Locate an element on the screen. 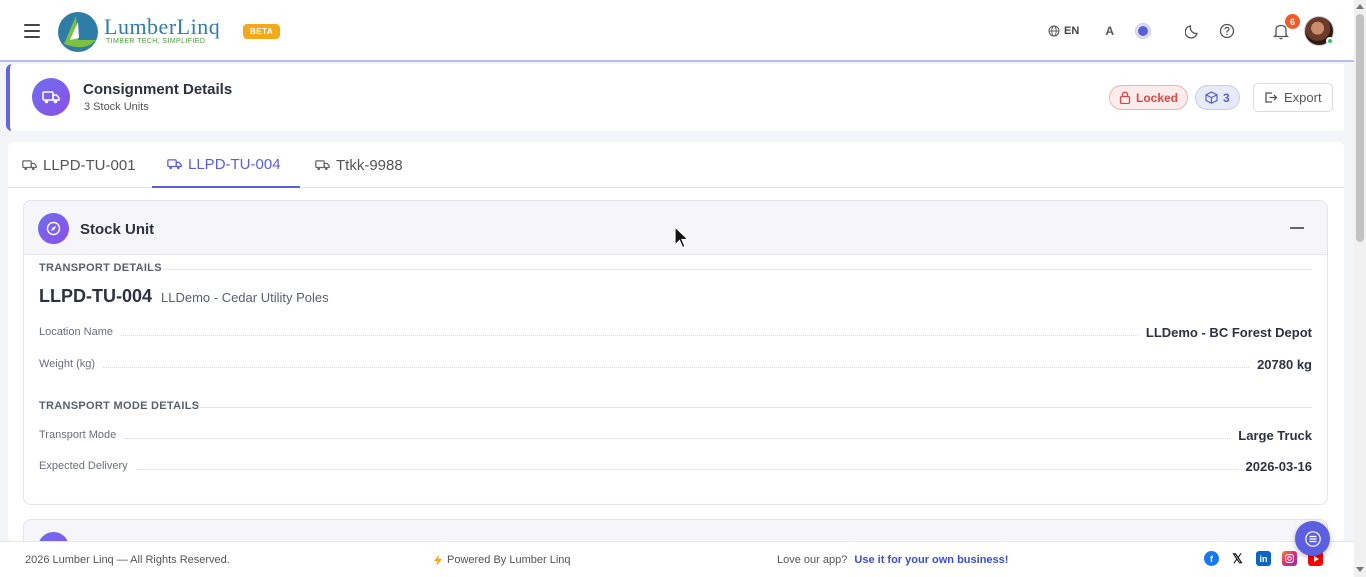 Image resolution: width=1366 pixels, height=577 pixels. language-selector: EN is located at coordinates (1063, 31).